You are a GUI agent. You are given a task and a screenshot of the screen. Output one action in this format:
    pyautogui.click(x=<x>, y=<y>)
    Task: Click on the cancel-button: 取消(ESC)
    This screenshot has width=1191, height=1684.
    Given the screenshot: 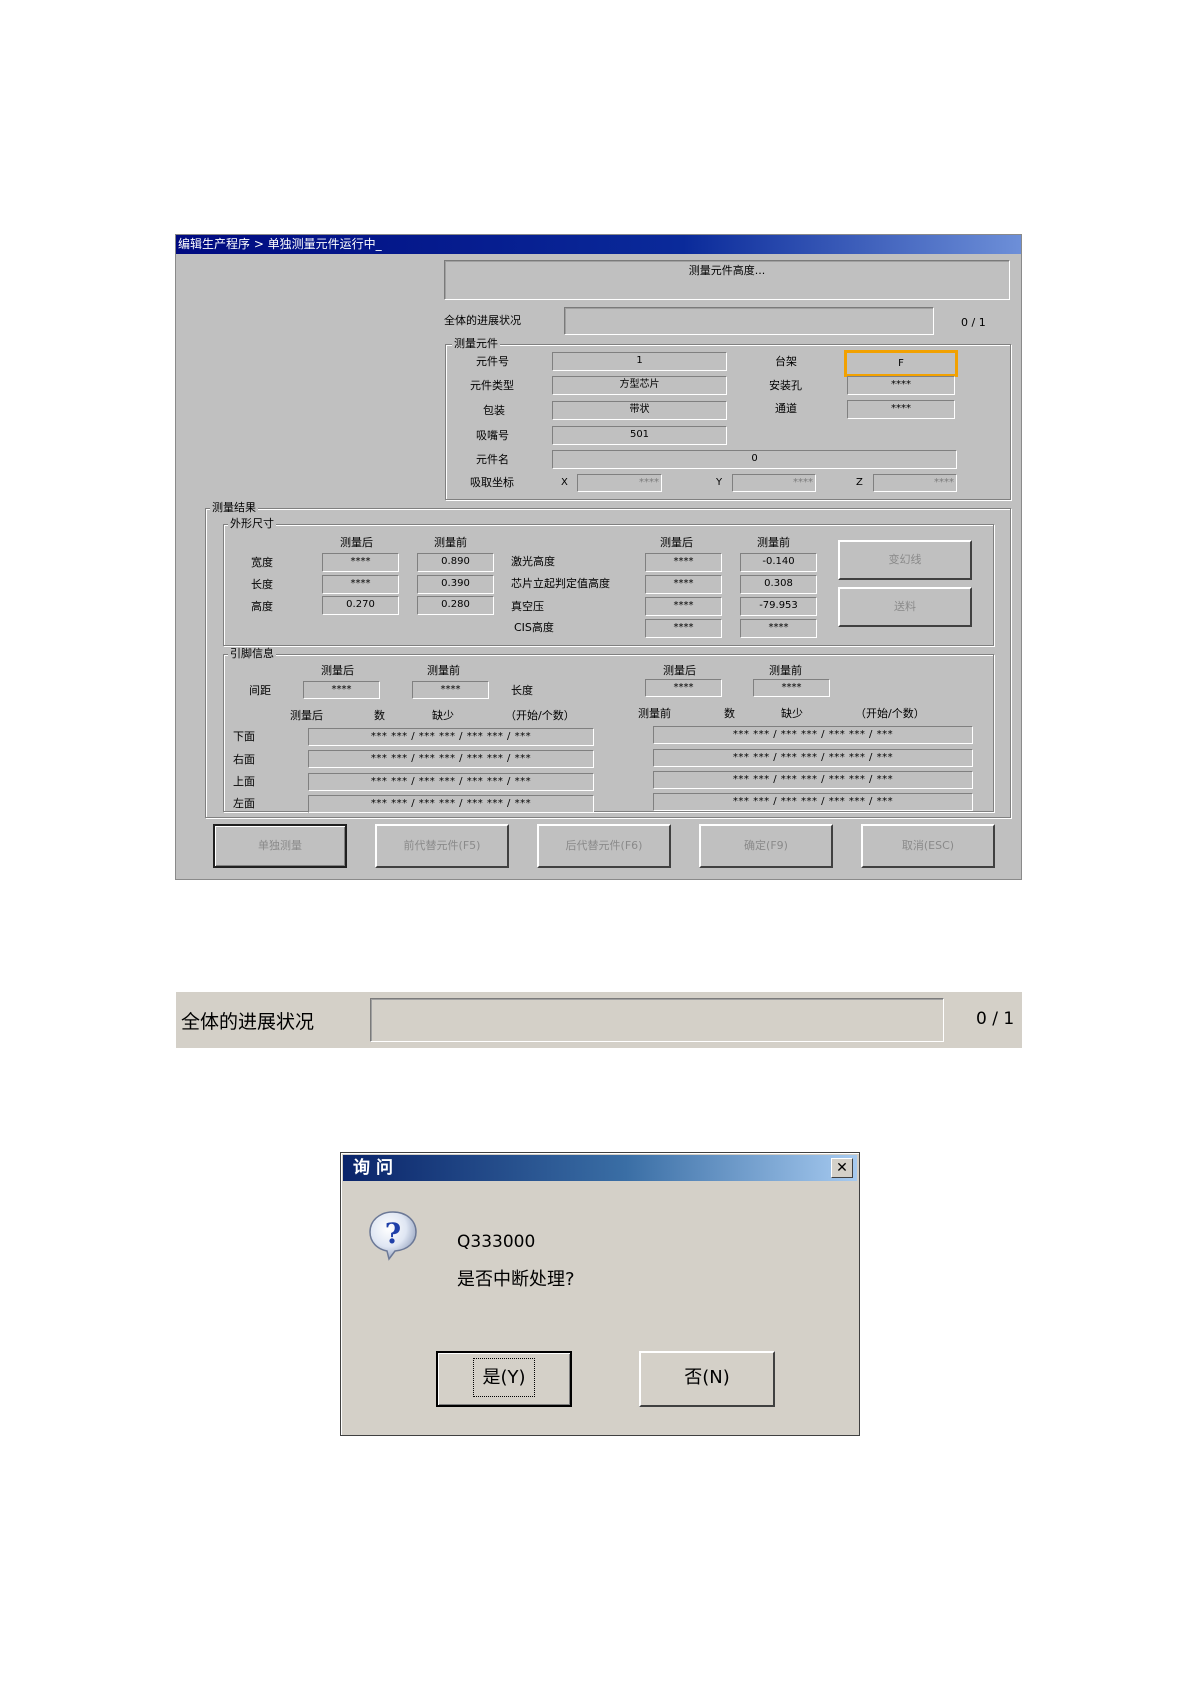 What is the action you would take?
    pyautogui.click(x=928, y=846)
    